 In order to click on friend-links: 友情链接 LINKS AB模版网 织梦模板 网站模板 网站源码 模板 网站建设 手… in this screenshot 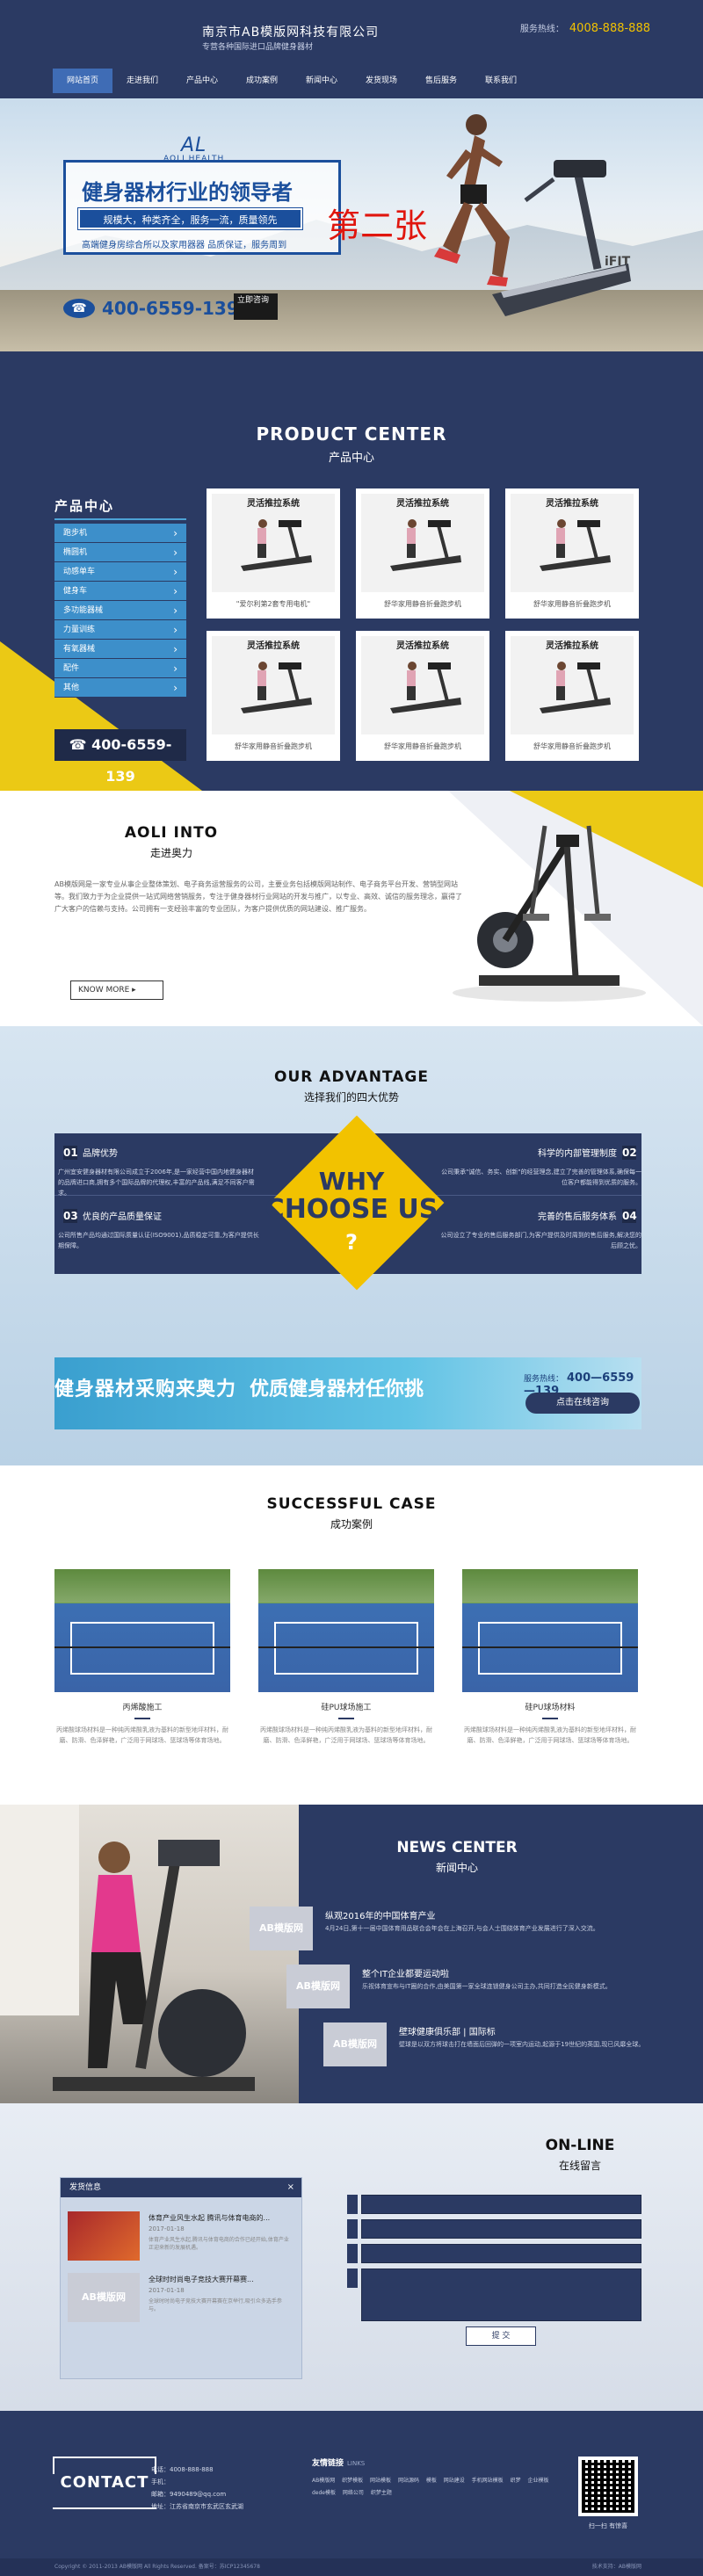, I will do `click(440, 2478)`.